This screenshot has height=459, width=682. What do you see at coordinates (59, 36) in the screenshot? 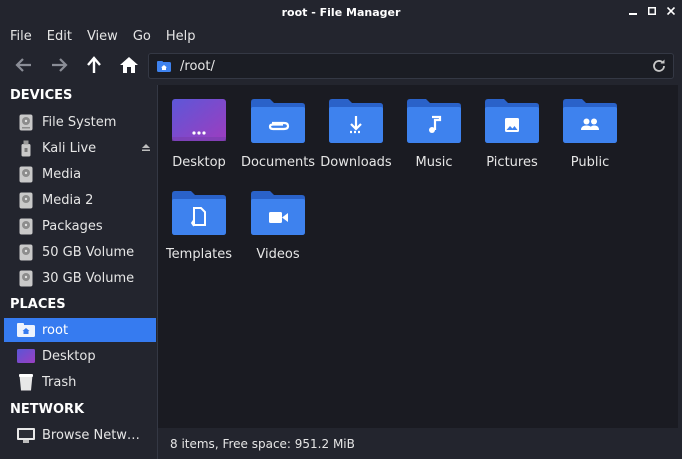
I see `menu-edit: Edit` at bounding box center [59, 36].